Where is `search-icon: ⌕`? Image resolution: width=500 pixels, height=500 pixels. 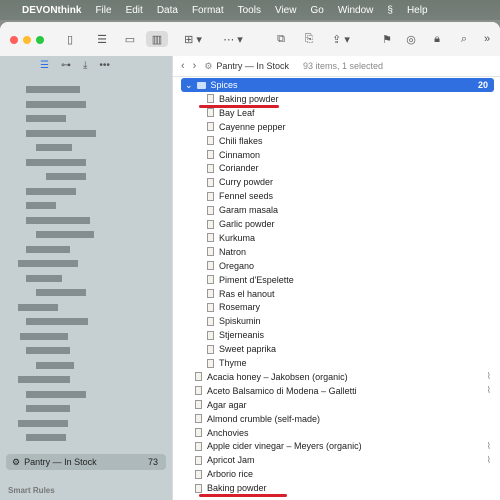 search-icon: ⌕ is located at coordinates (464, 39).